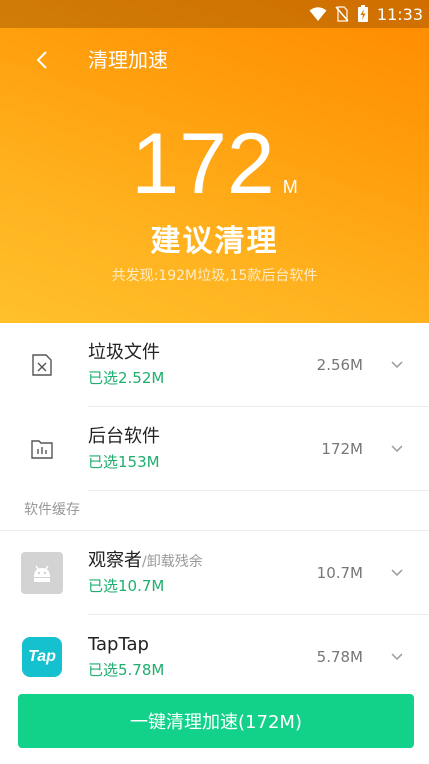 The height and width of the screenshot is (764, 429). I want to click on advice-text: 建议清理, so click(214, 241).